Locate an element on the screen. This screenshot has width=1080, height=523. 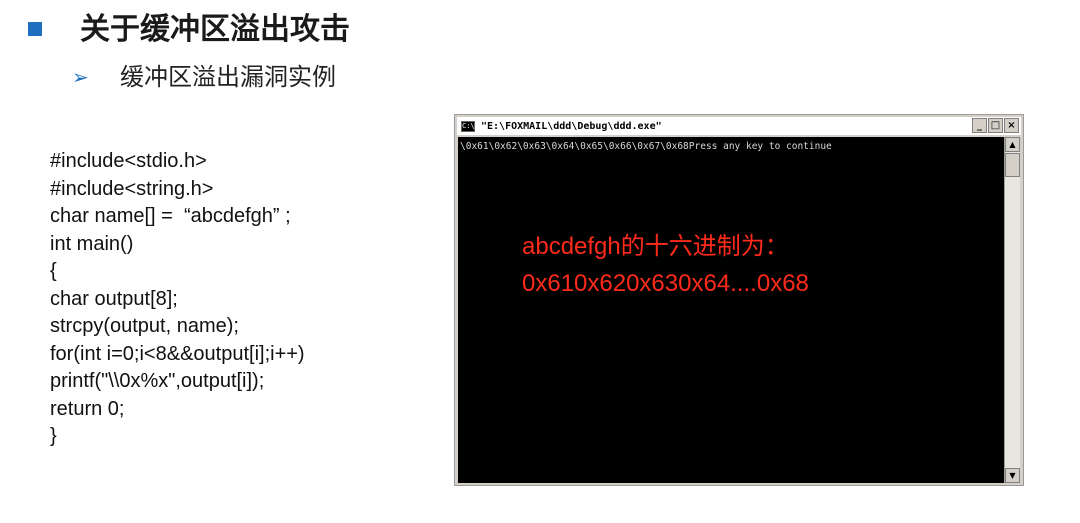
slide-title: 关于缓冲区溢出攻击 is located at coordinates (215, 29).